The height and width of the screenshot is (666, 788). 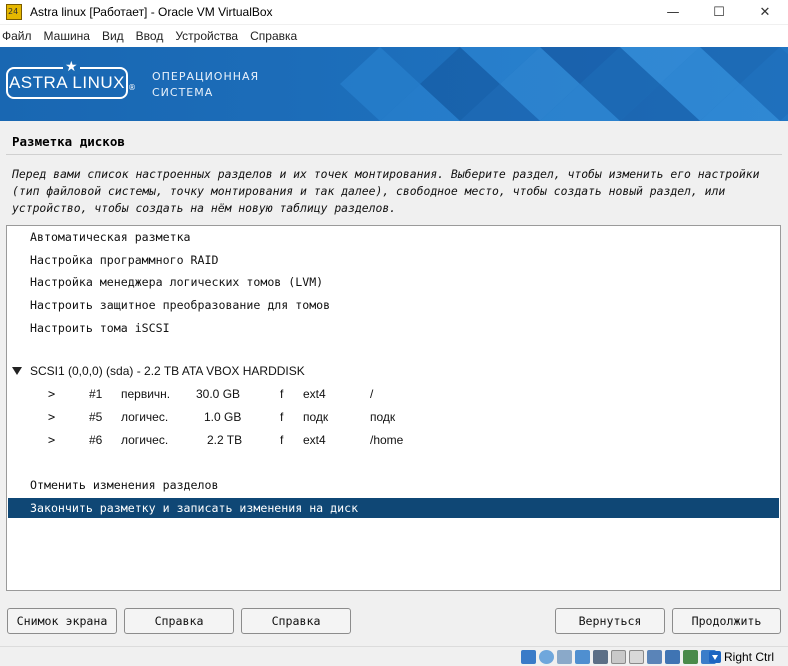 I want to click on partition-number: #1, so click(x=96, y=394).